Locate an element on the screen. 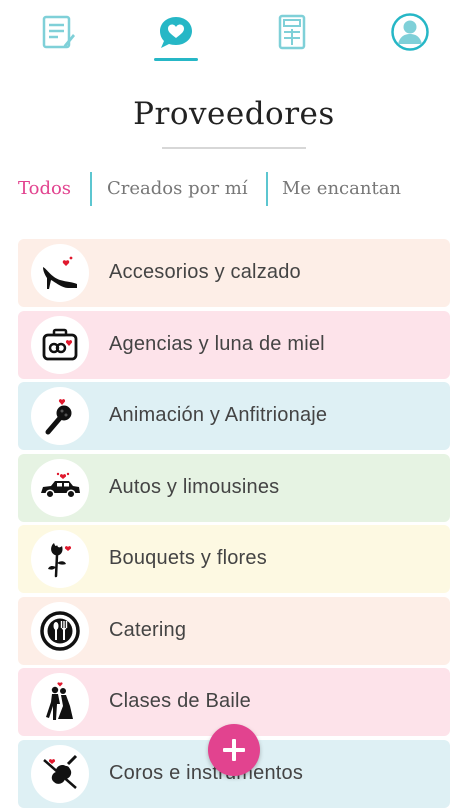 Image resolution: width=468 pixels, height=811 pixels. profile-icon is located at coordinates (410, 32).